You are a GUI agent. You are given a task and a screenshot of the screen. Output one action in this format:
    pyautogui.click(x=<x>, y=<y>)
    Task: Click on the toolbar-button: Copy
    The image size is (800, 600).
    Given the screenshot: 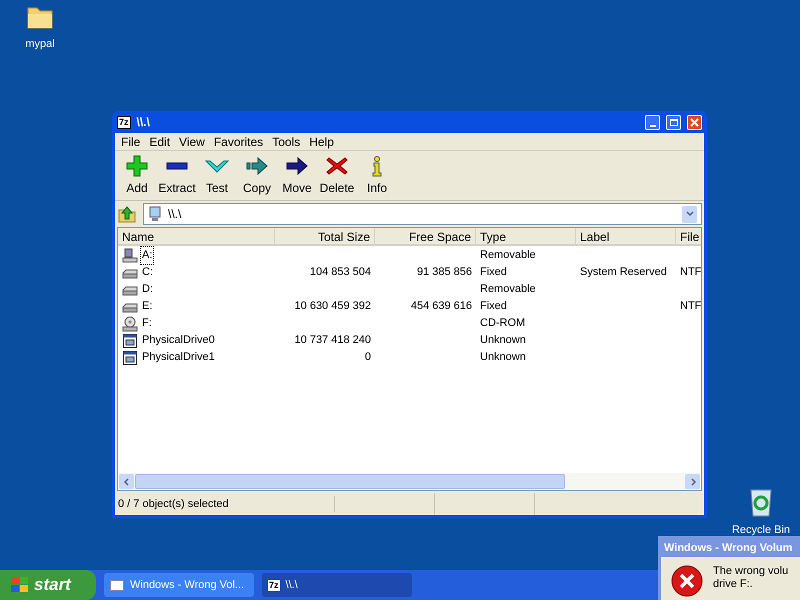 What is the action you would take?
    pyautogui.click(x=257, y=177)
    